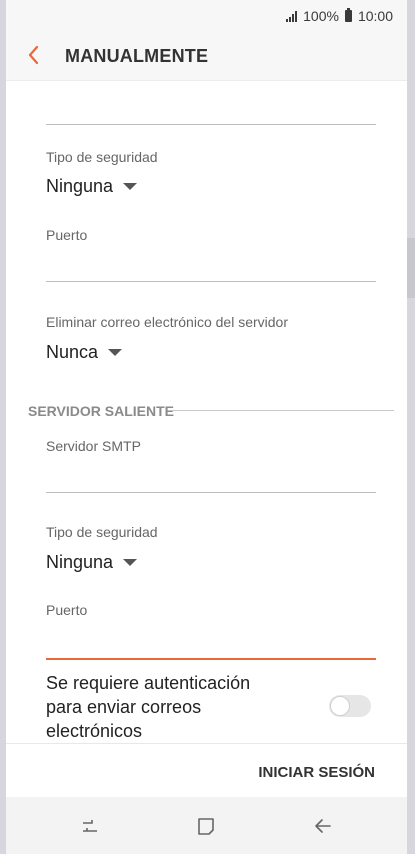  I want to click on delete-from-server-dropdown: Nunca, so click(84, 352).